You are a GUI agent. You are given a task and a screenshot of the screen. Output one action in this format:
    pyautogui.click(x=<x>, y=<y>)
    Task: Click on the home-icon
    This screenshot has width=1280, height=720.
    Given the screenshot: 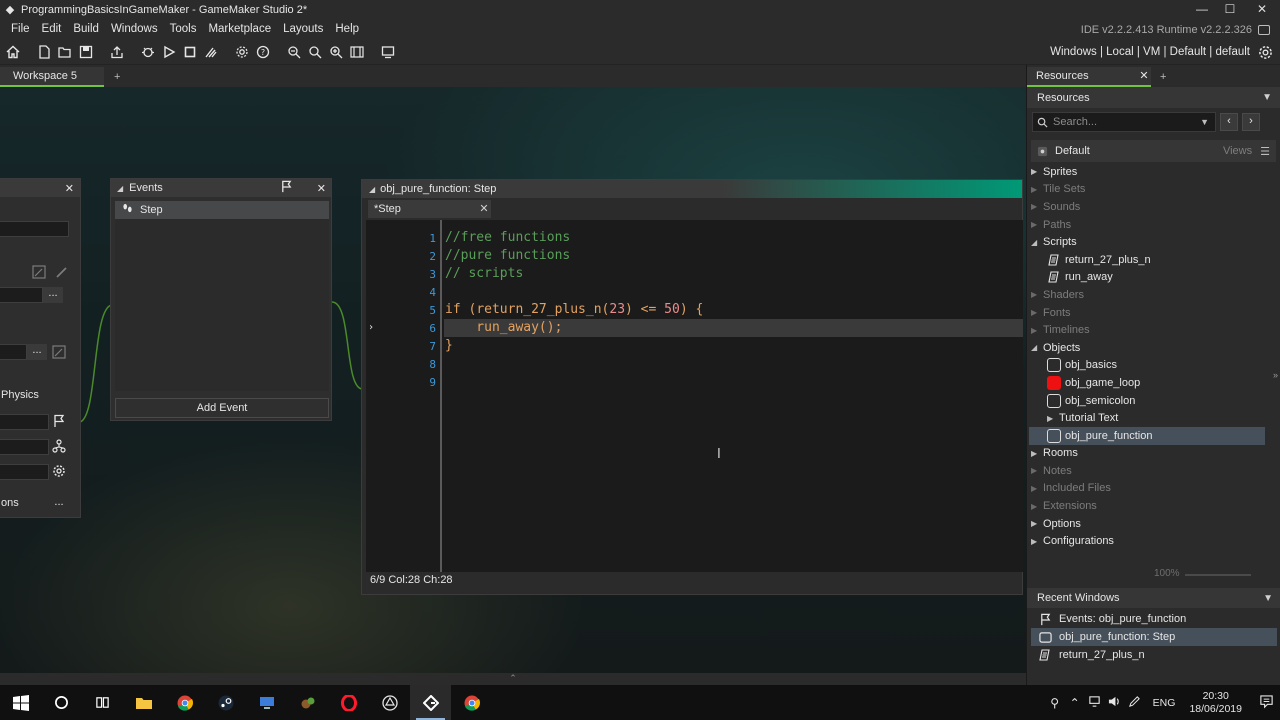 What is the action you would take?
    pyautogui.click(x=12, y=52)
    